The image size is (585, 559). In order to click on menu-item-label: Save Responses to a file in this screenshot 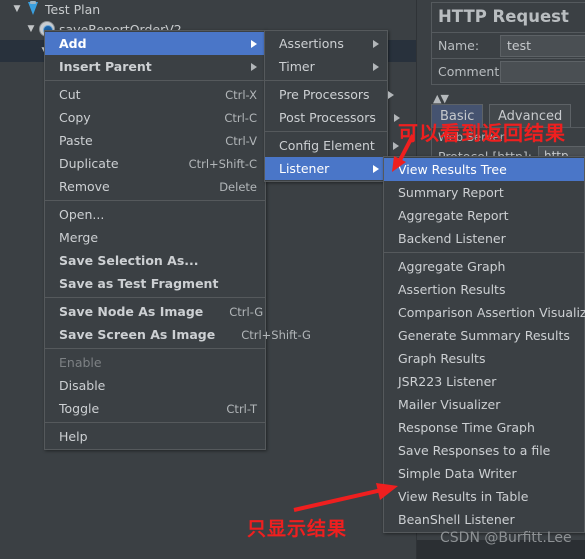, I will do `click(474, 450)`.